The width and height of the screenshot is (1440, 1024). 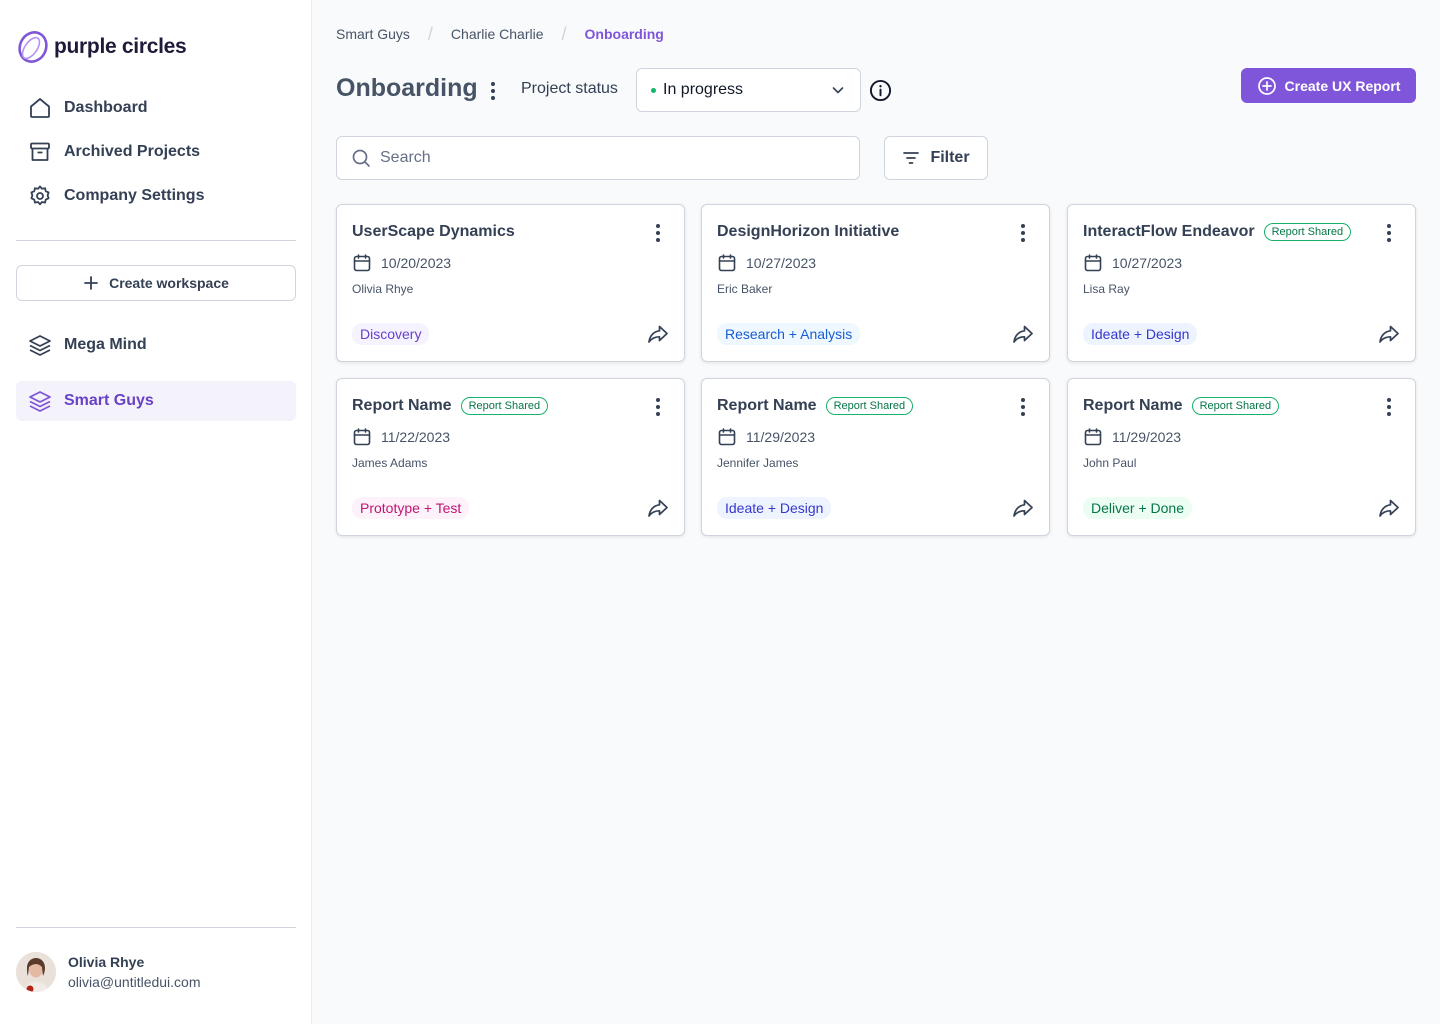 What do you see at coordinates (838, 90) in the screenshot?
I see `chevron-down-icon` at bounding box center [838, 90].